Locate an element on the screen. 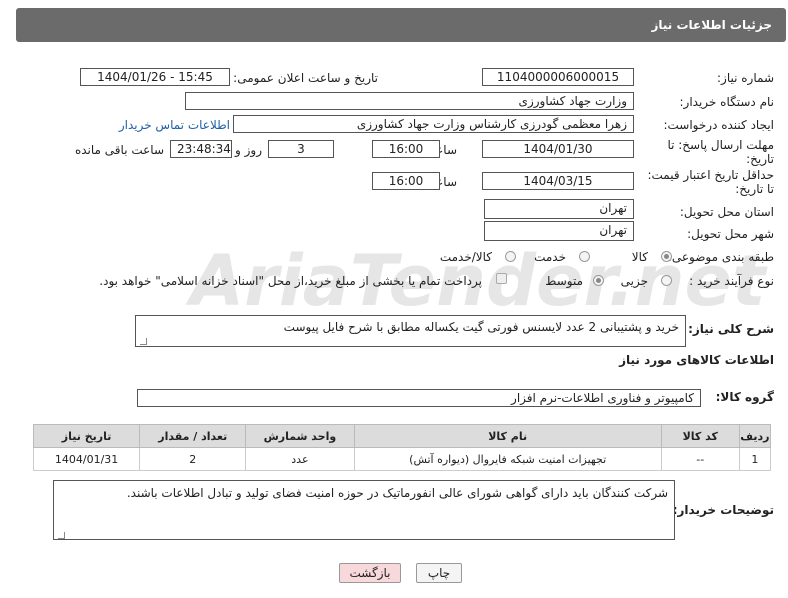 Image resolution: width=788 pixels, height=598 pixels. goods-info-title: اطلاعات کالاهای مورد نیاز is located at coordinates (696, 360).